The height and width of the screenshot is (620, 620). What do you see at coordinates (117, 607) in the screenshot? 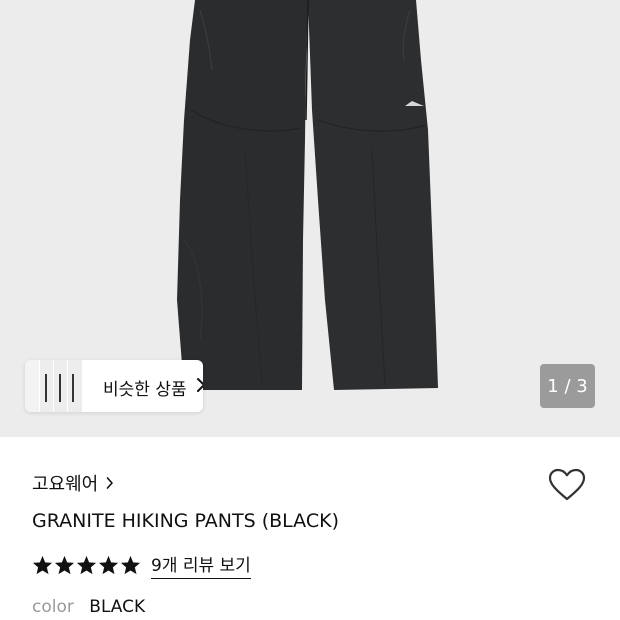
I see `color-value: BLACK` at bounding box center [117, 607].